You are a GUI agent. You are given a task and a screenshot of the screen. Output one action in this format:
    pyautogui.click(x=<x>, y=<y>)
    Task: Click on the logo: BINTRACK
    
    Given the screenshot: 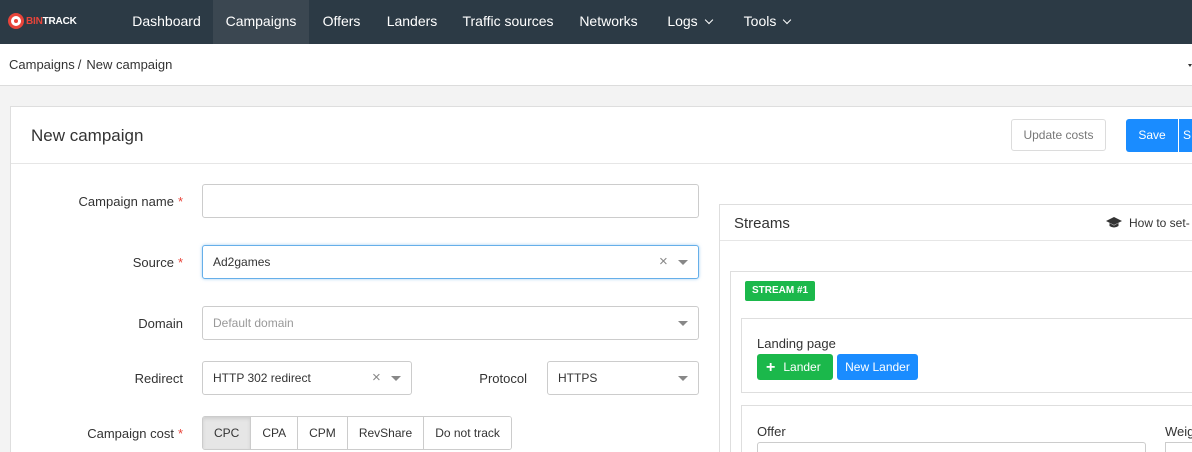 What is the action you would take?
    pyautogui.click(x=42, y=21)
    